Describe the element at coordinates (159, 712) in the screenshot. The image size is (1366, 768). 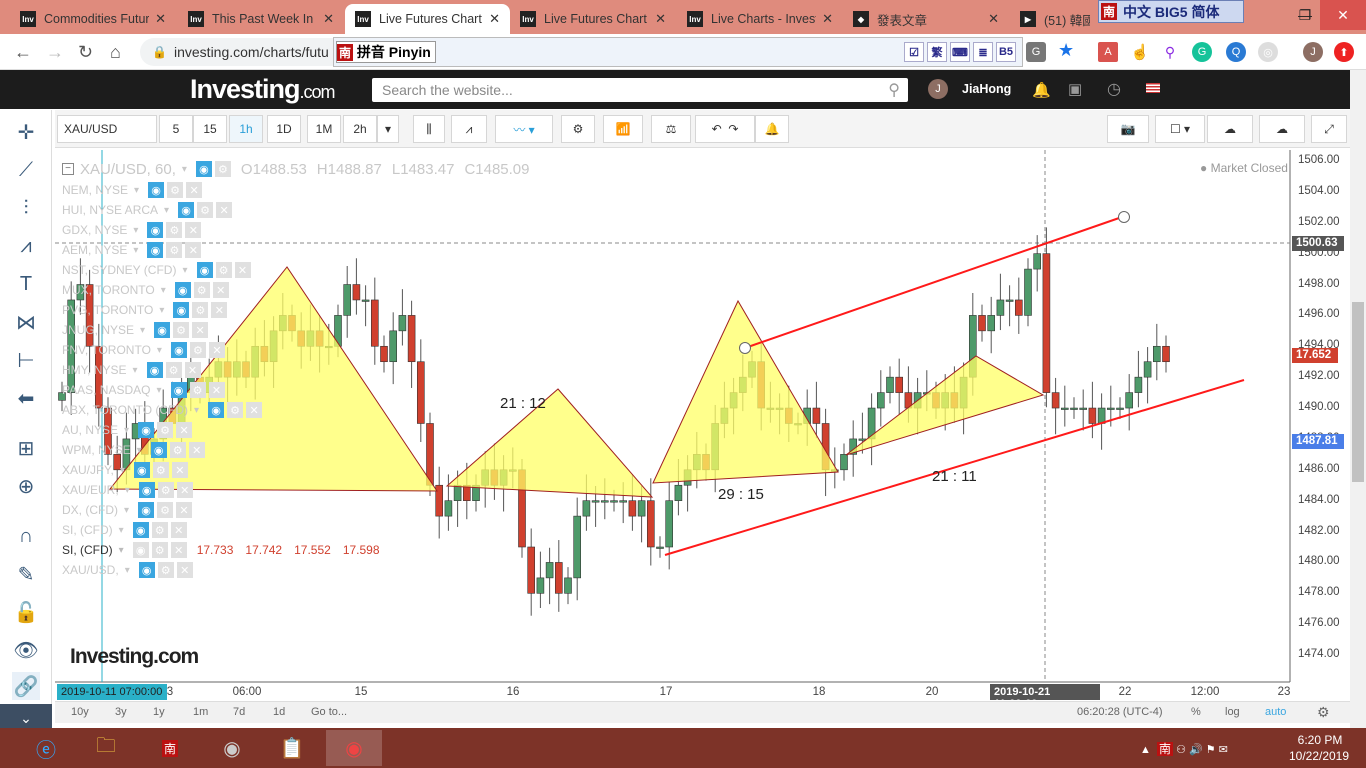
I see `range-button: 1y` at that location.